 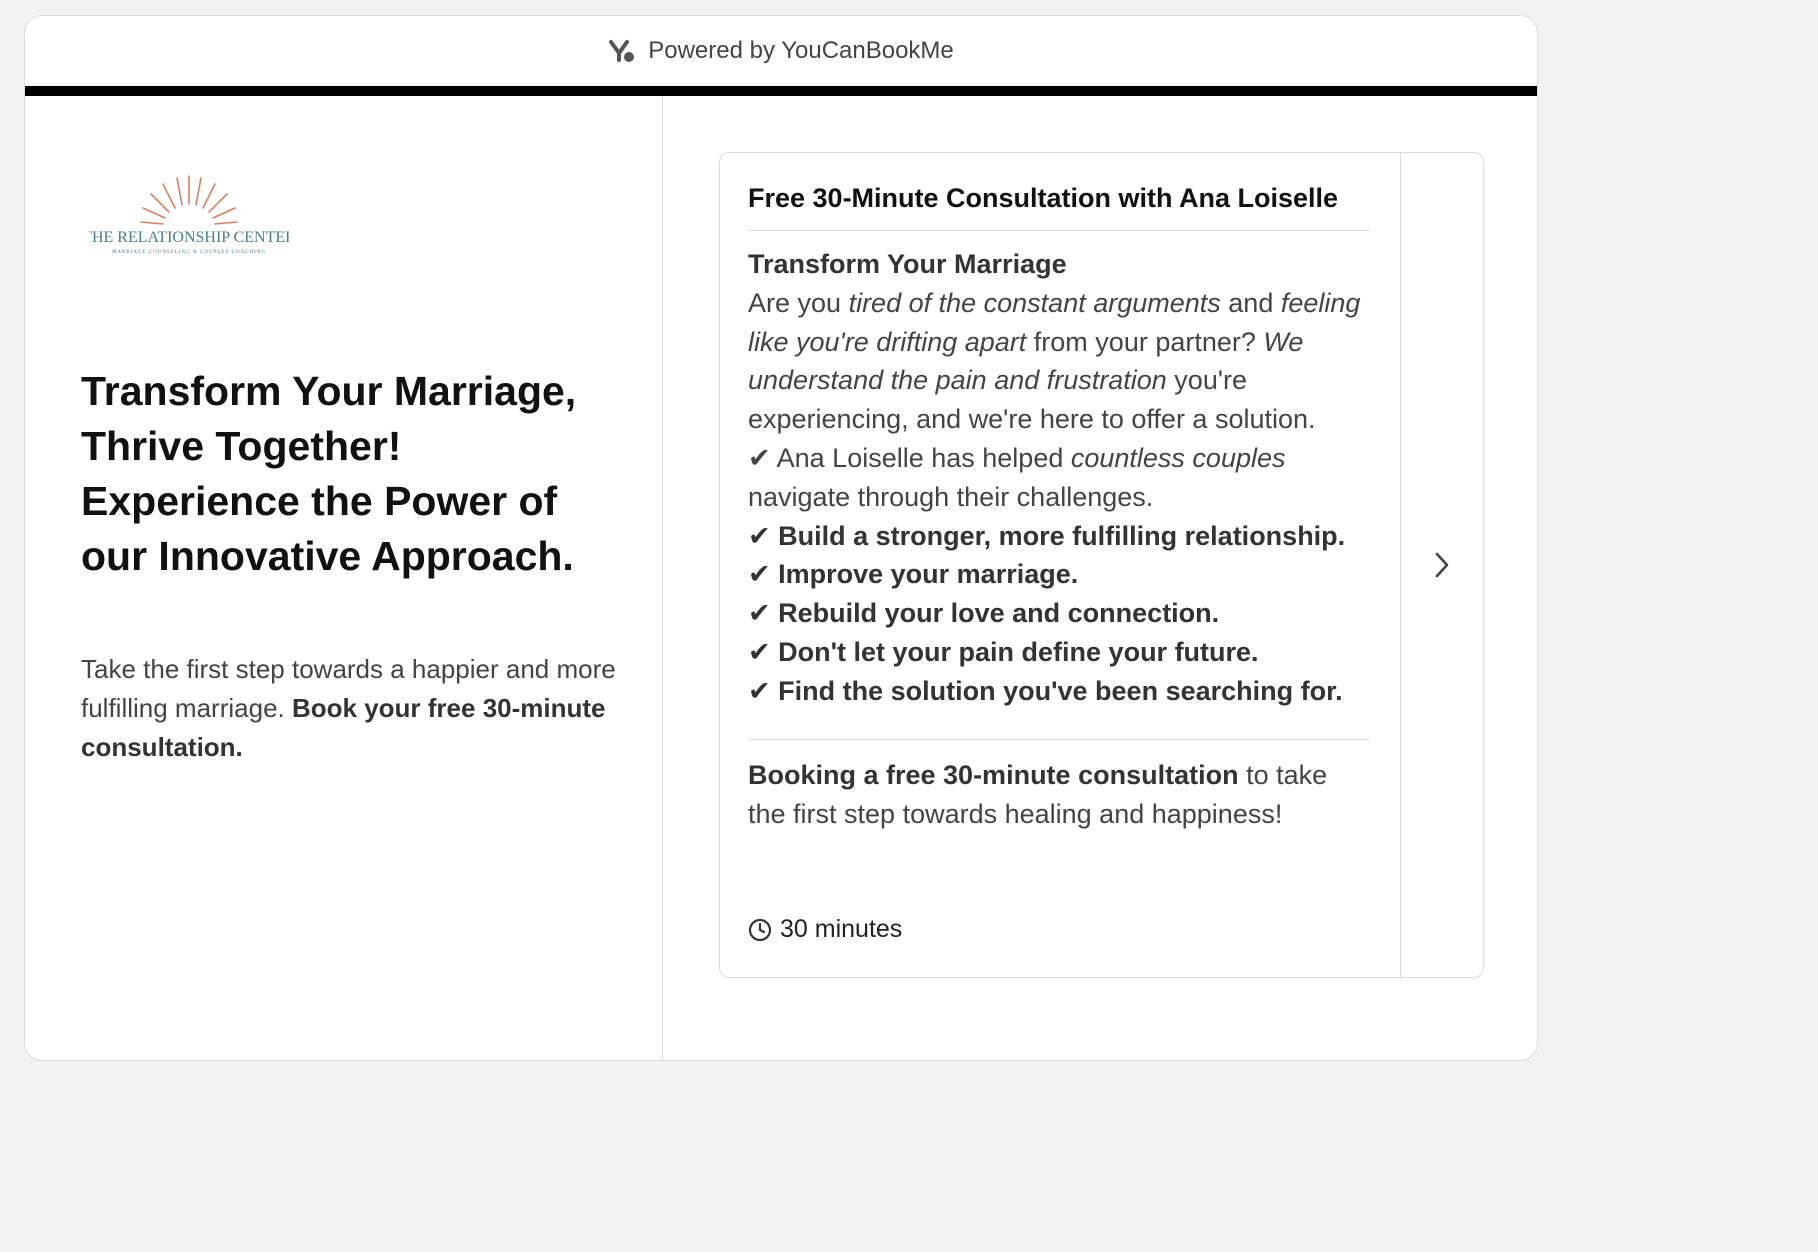 I want to click on bold-checkmark-item: ✔ Improve your marriage., so click(x=913, y=574).